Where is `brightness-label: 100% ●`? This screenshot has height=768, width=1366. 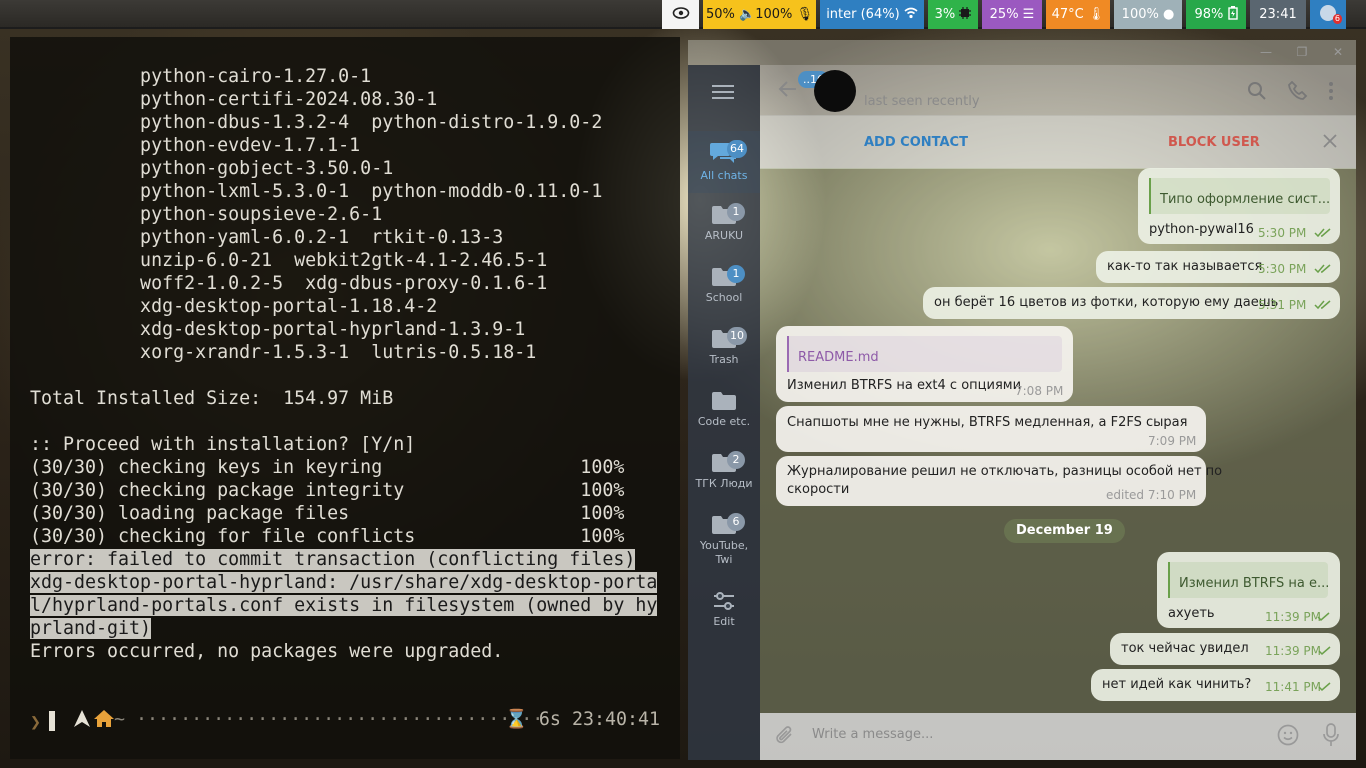
brightness-label: 100% ● is located at coordinates (1148, 14).